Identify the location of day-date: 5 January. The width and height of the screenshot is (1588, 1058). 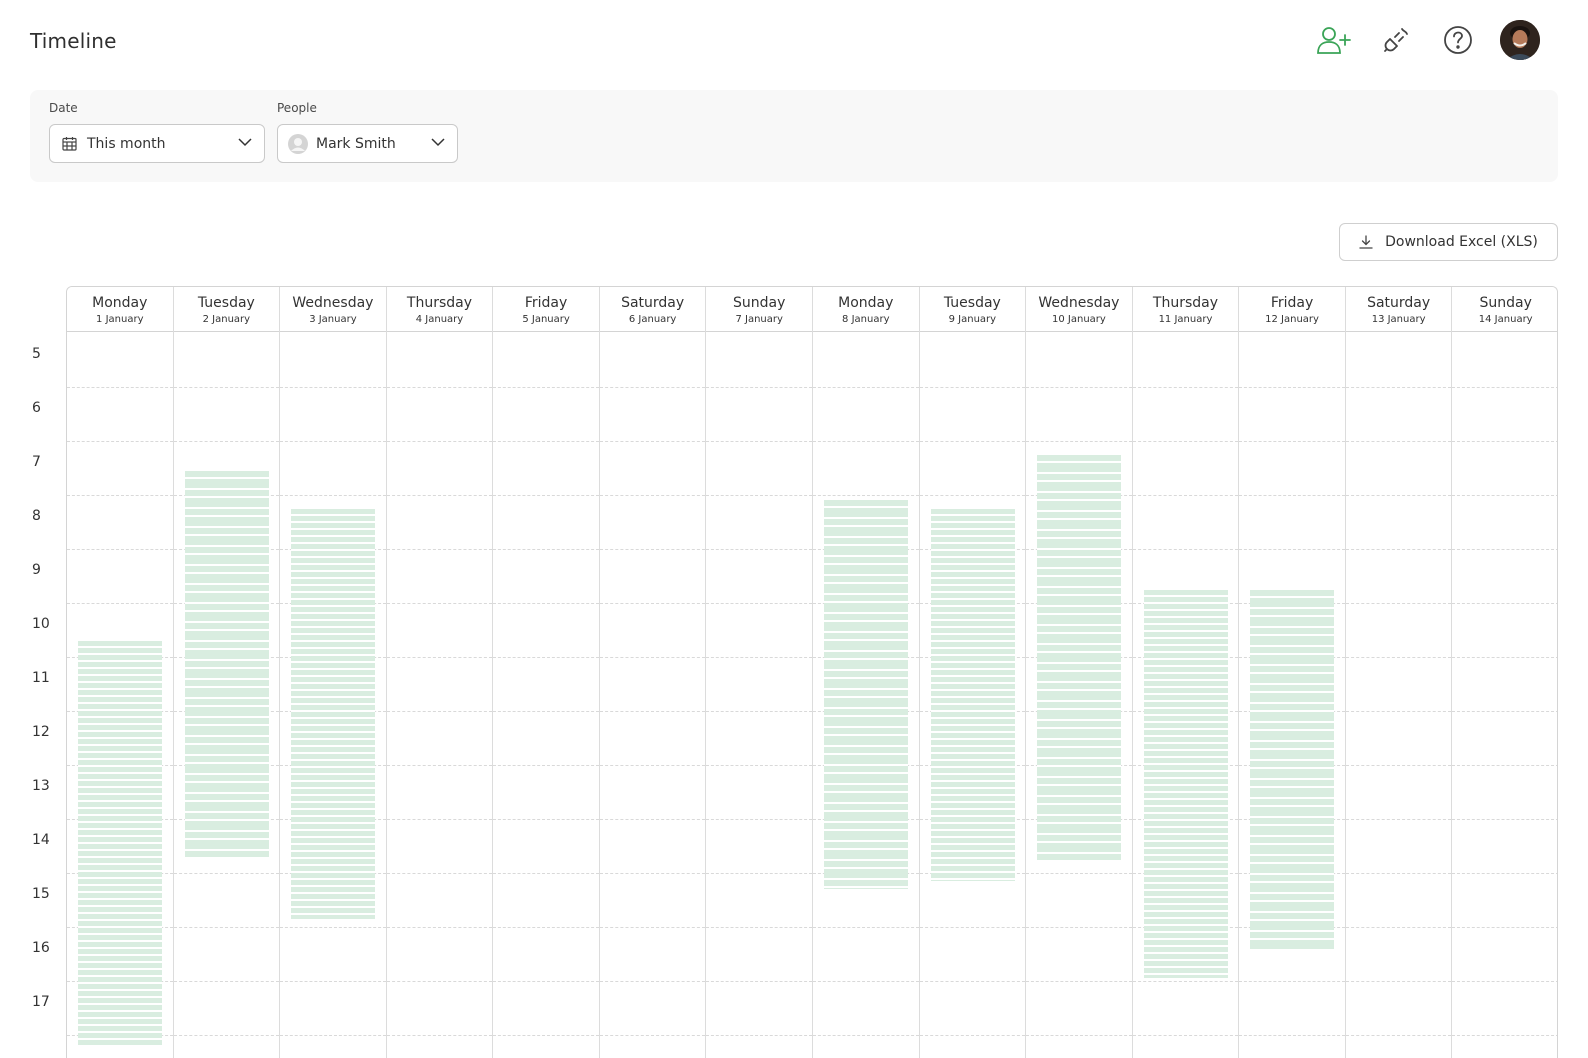
(546, 319).